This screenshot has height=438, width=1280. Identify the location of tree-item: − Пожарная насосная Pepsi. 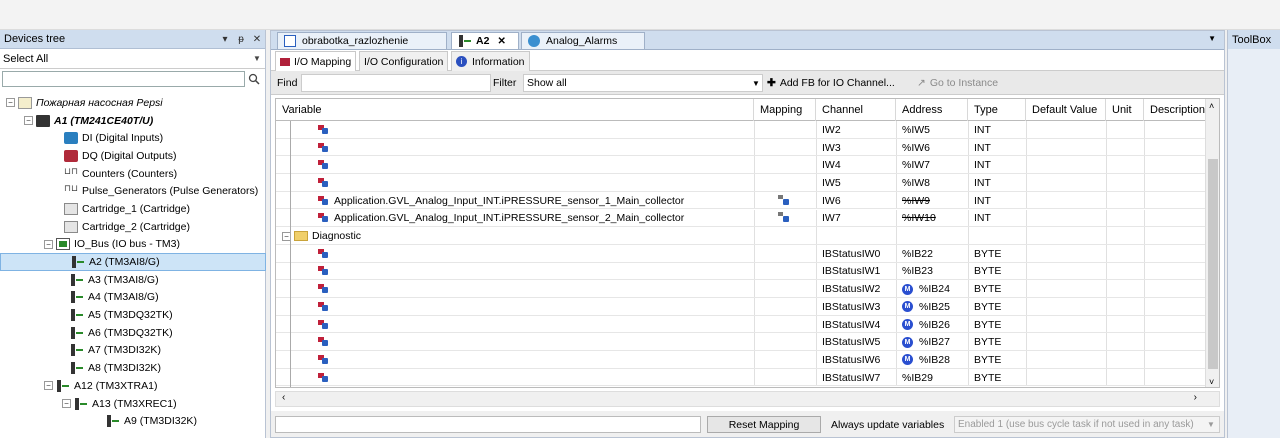
(133, 103).